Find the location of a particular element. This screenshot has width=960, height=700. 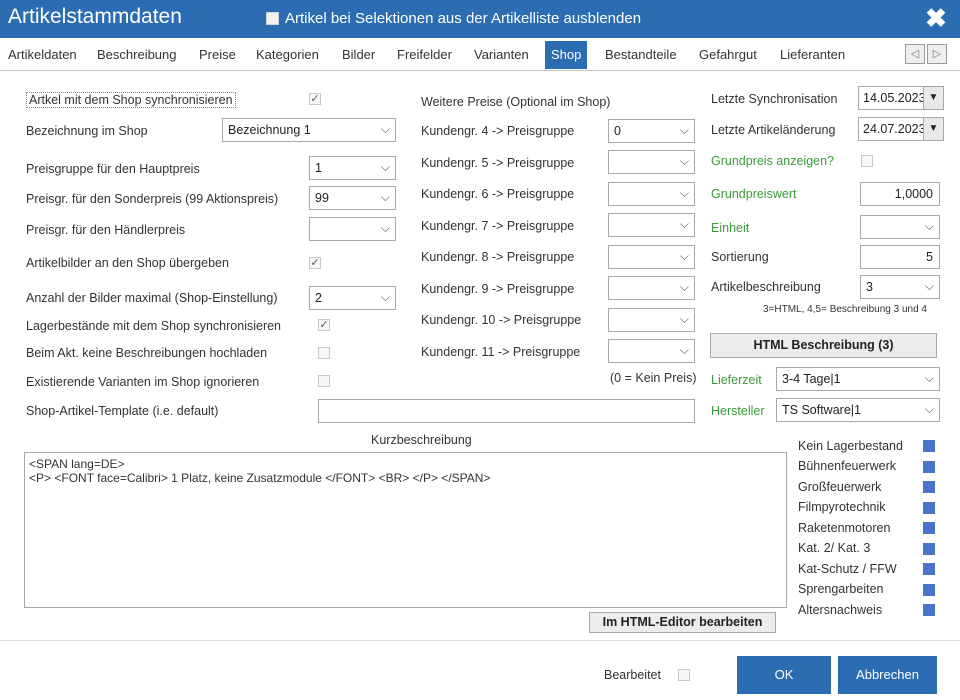

tab-prev-icon: ◁ is located at coordinates (915, 54).